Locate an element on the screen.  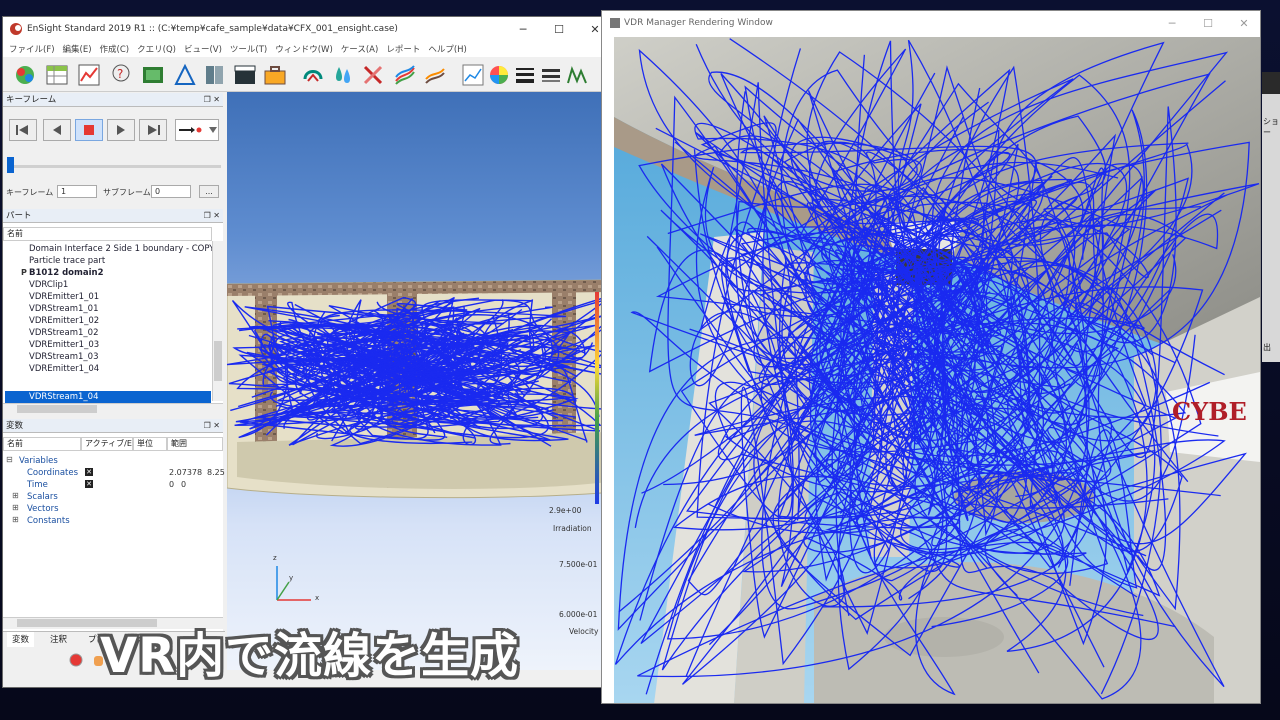
parts-horizontal-scrollbar is located at coordinates (113, 409).